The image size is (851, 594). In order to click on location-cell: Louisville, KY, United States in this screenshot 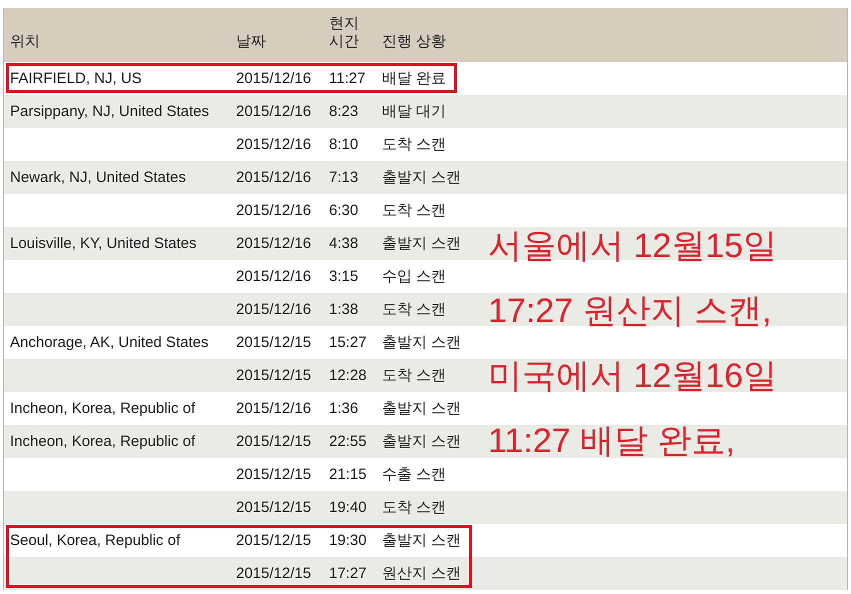, I will do `click(117, 243)`.